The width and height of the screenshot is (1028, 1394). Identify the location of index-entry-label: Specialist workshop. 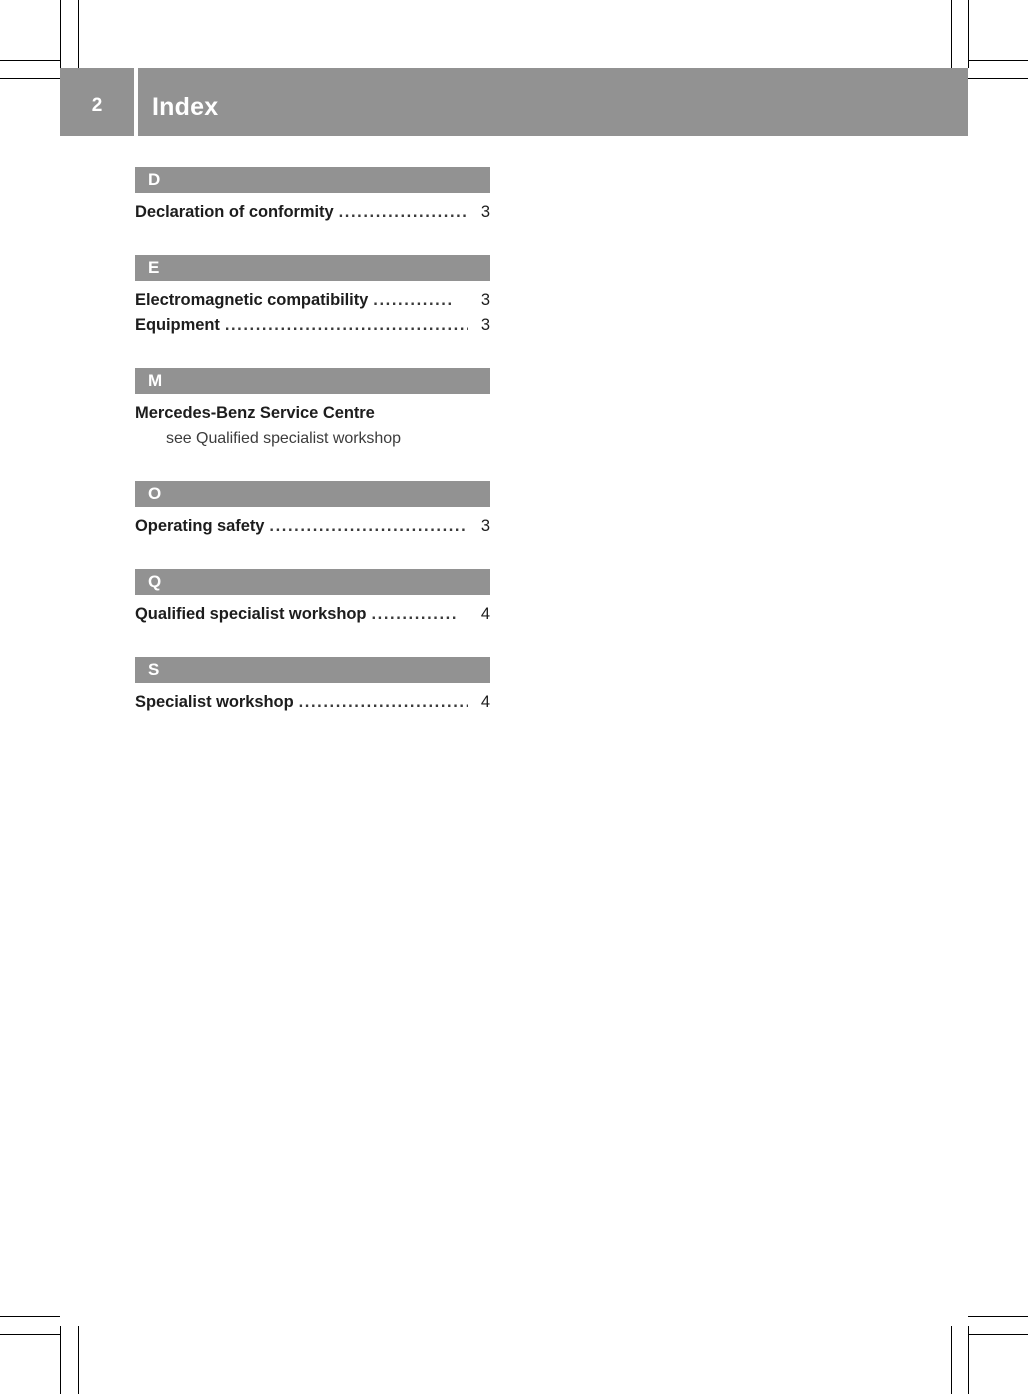
(214, 702).